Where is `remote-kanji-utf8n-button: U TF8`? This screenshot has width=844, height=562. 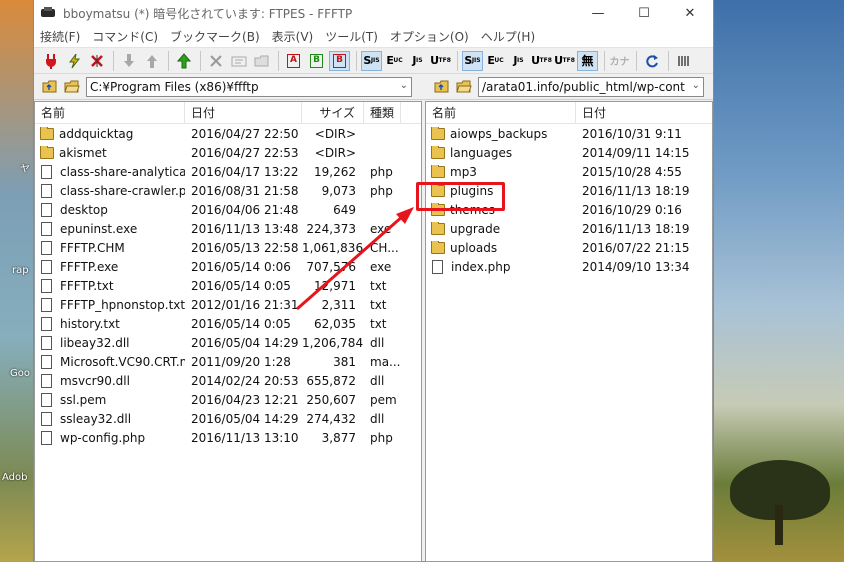
remote-kanji-utf8n-button: U TF8 is located at coordinates (564, 61).